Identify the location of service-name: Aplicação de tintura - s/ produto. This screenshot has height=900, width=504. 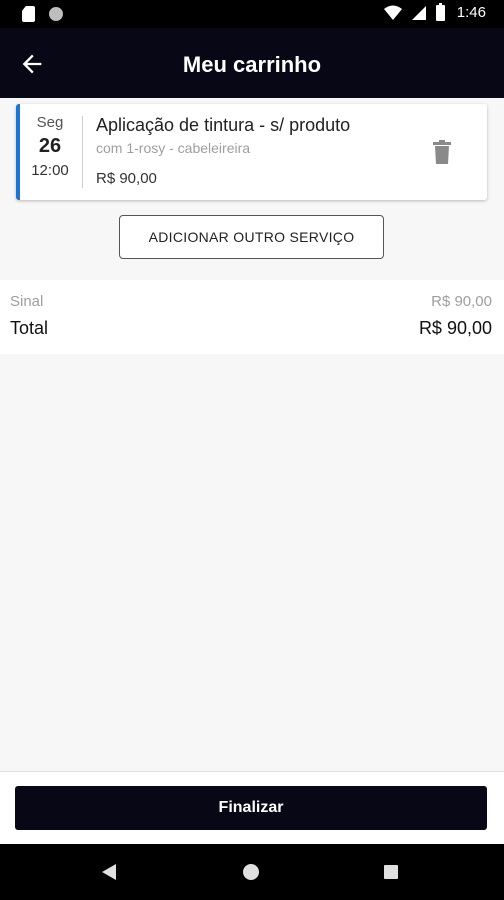
(223, 125).